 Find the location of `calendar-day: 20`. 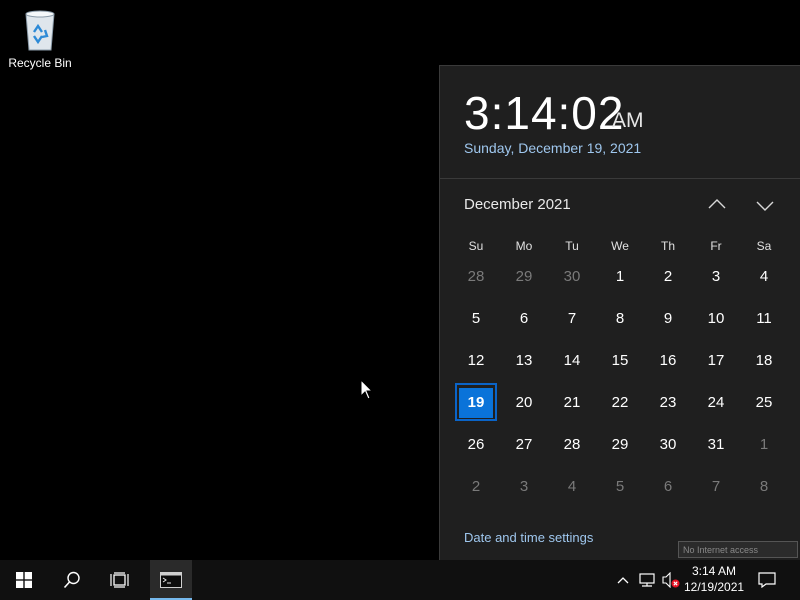

calendar-day: 20 is located at coordinates (524, 403).